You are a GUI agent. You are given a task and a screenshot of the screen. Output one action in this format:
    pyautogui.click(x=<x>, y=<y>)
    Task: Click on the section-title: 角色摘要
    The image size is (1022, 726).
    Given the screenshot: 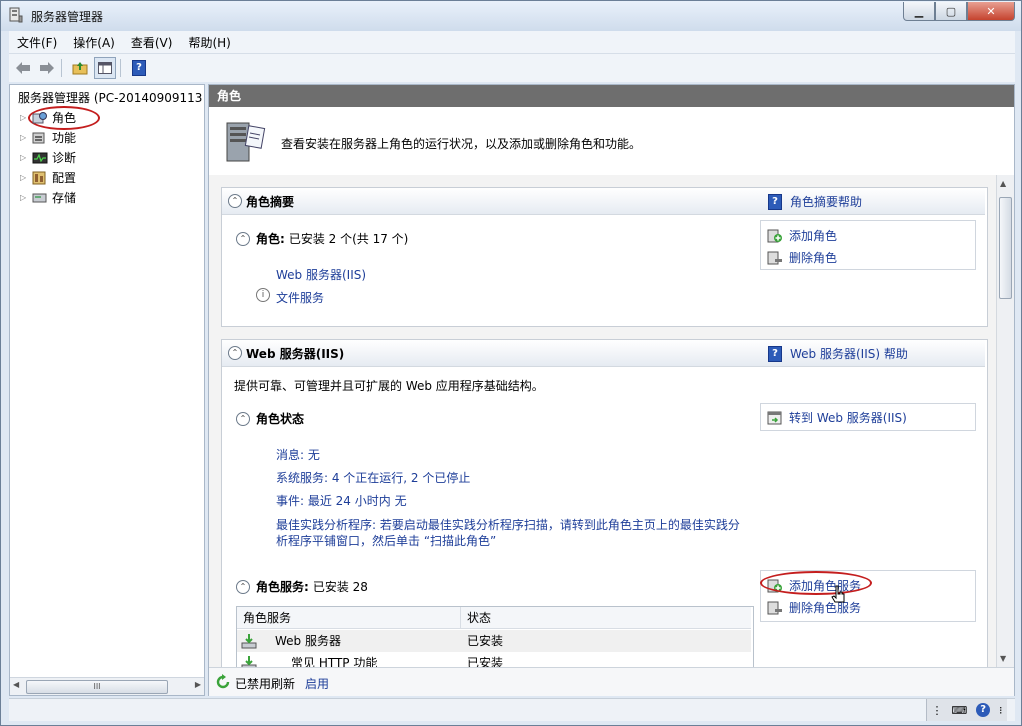 What is the action you would take?
    pyautogui.click(x=270, y=202)
    